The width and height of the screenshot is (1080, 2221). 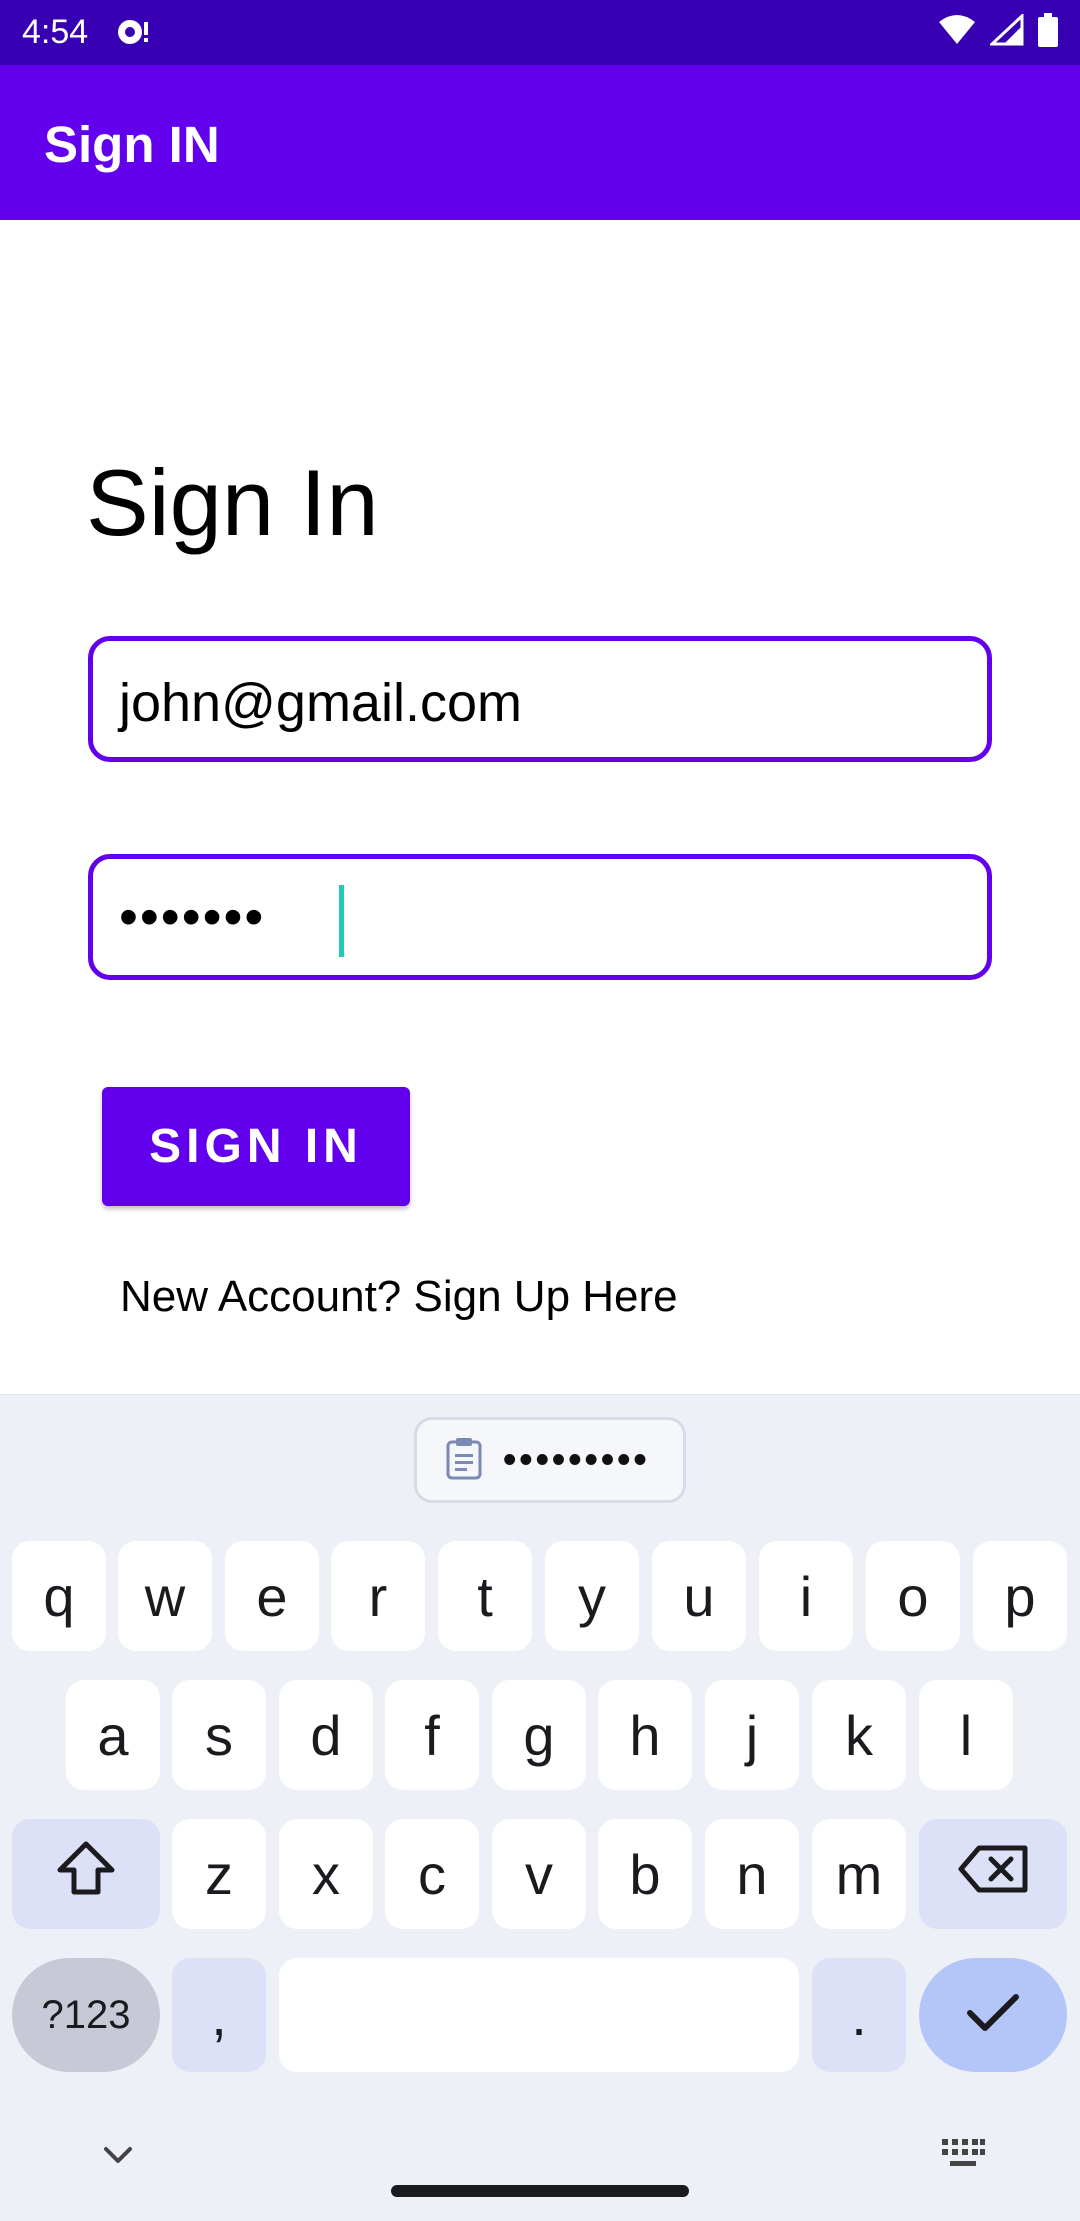 What do you see at coordinates (576, 1459) in the screenshot?
I see `clipboard-text: •••••••••` at bounding box center [576, 1459].